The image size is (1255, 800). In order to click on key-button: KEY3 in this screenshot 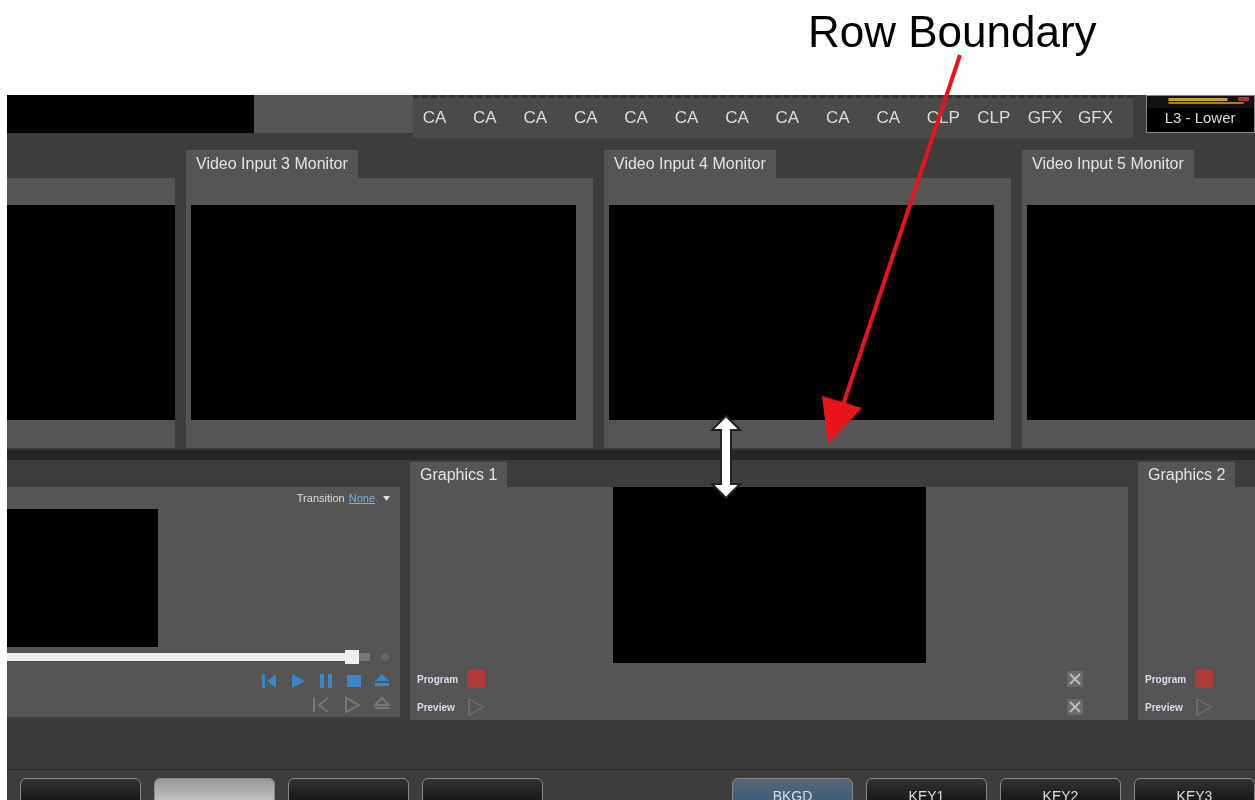, I will do `click(1194, 789)`.